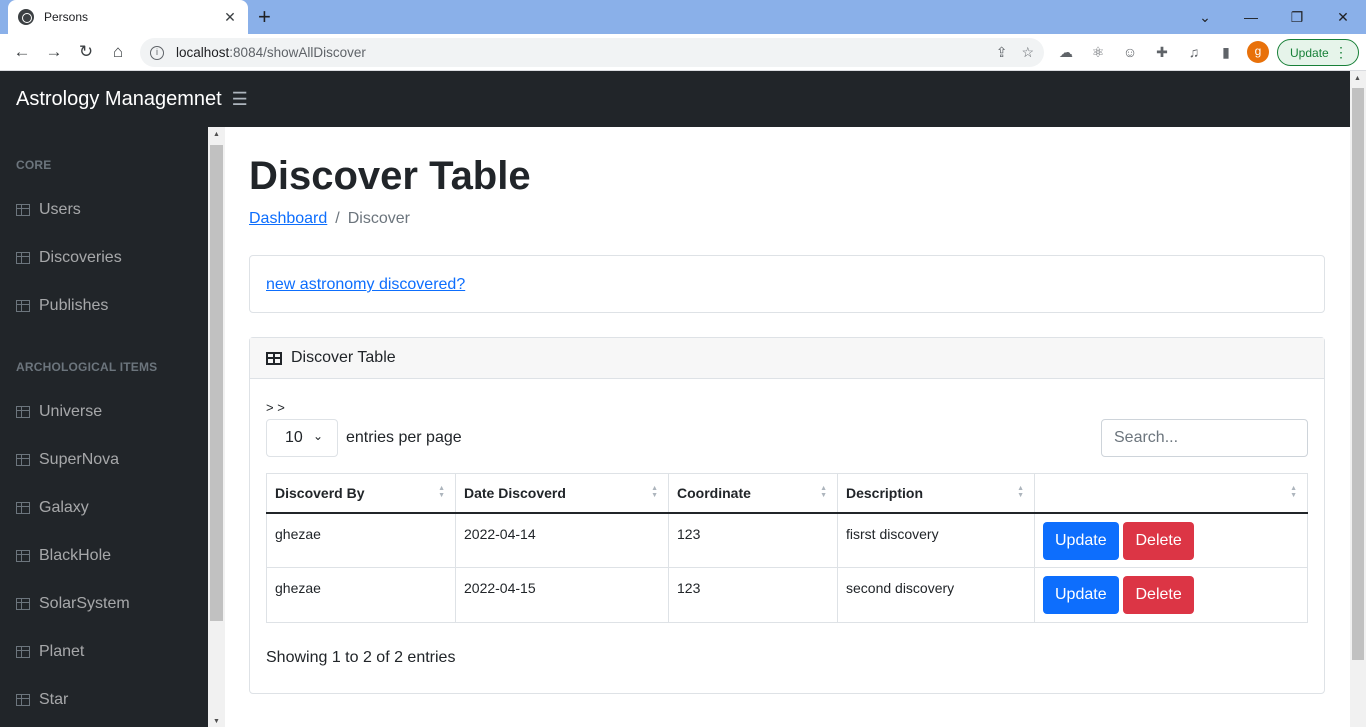  What do you see at coordinates (562, 493) in the screenshot?
I see `column-header-date: Date Discoverd ▲ ▼` at bounding box center [562, 493].